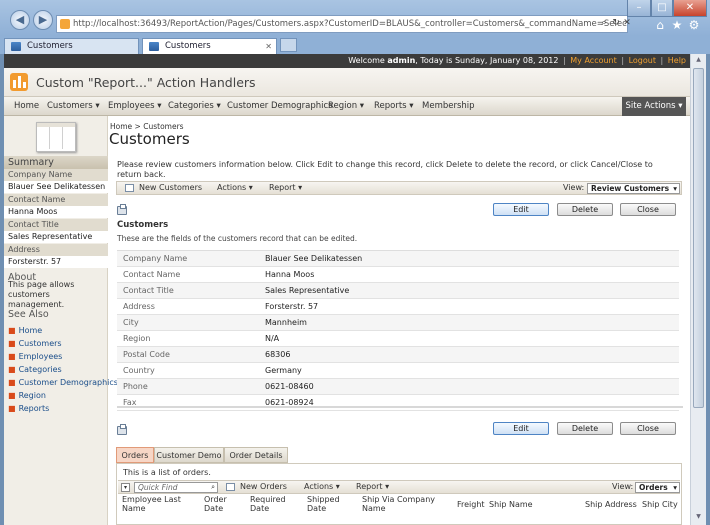 The width and height of the screenshot is (710, 525). What do you see at coordinates (677, 25) in the screenshot?
I see `star-icon: ★` at bounding box center [677, 25].